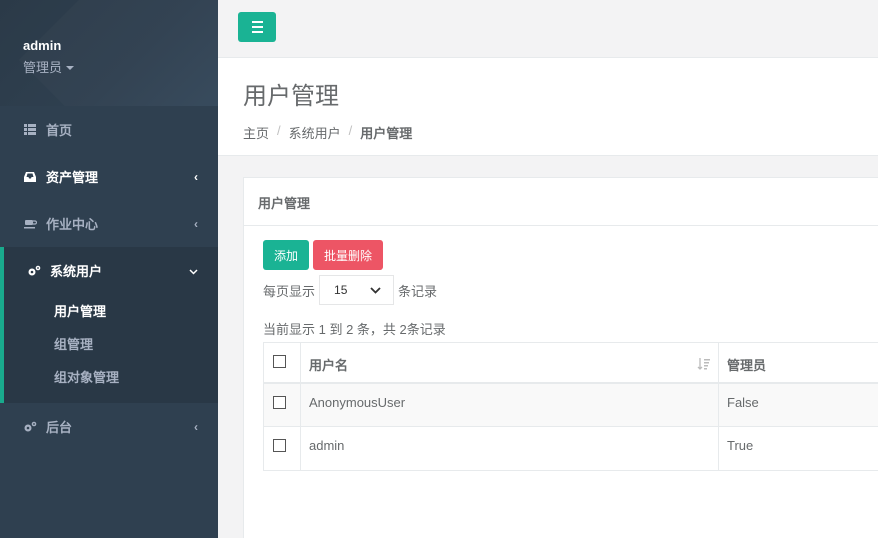 The width and height of the screenshot is (878, 538). What do you see at coordinates (72, 224) in the screenshot?
I see `sidebar-item-label: 作业中心` at bounding box center [72, 224].